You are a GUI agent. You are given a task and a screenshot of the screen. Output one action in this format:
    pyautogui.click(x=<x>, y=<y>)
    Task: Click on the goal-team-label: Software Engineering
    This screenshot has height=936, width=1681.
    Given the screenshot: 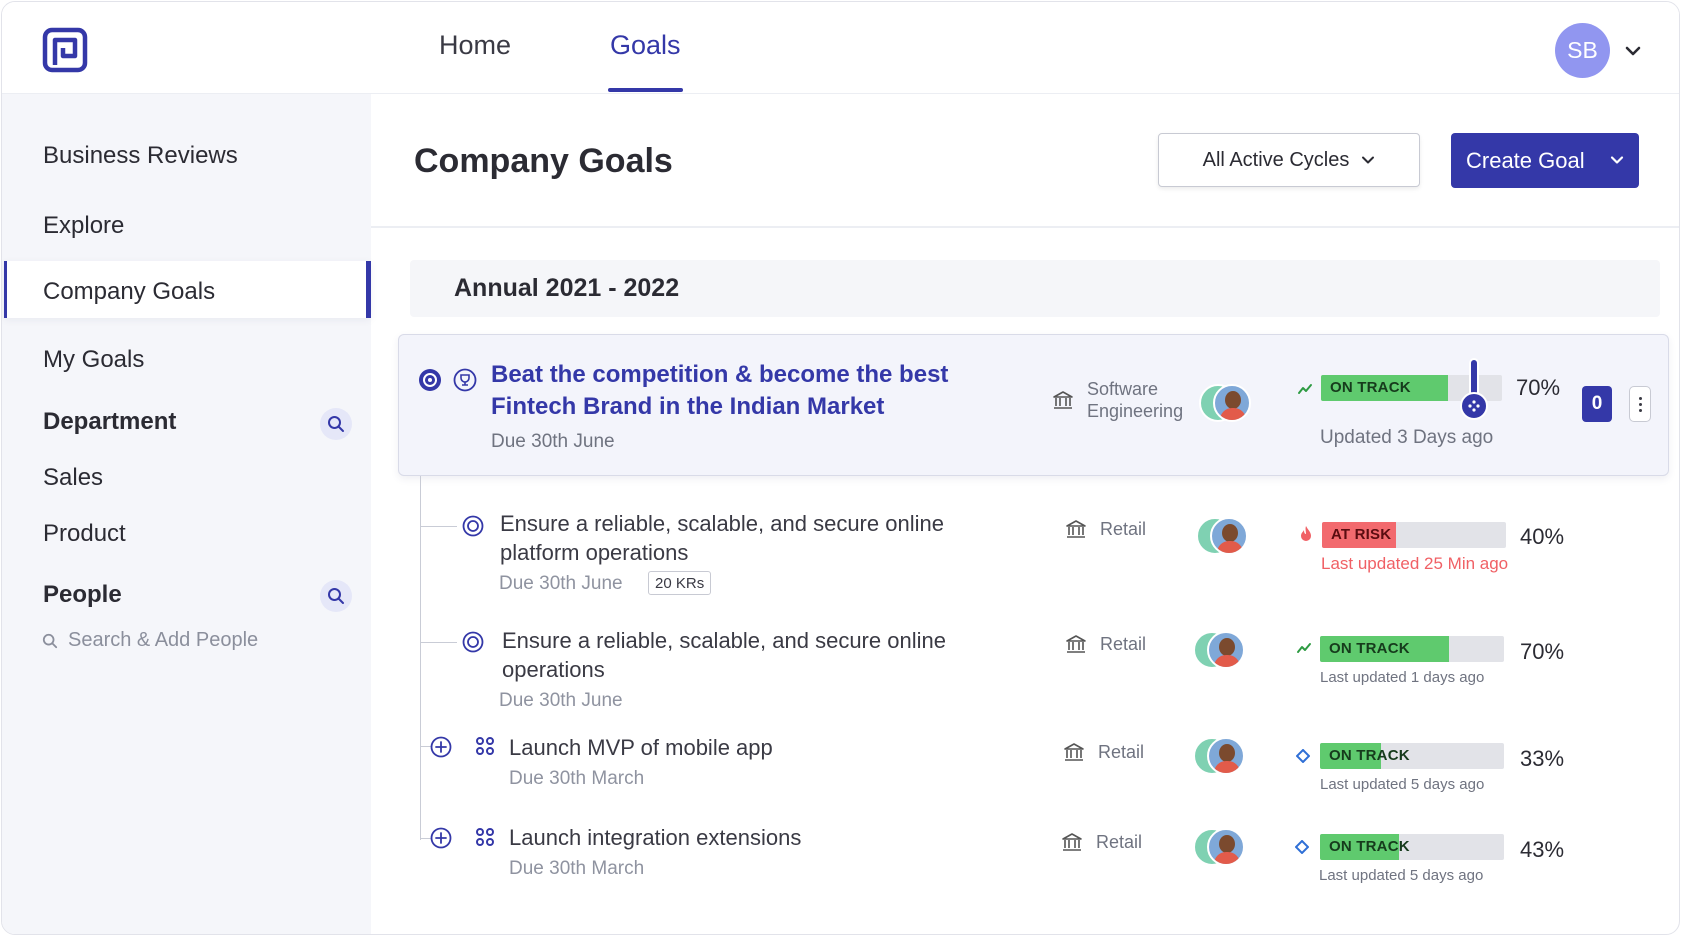 What is the action you would take?
    pyautogui.click(x=1135, y=400)
    